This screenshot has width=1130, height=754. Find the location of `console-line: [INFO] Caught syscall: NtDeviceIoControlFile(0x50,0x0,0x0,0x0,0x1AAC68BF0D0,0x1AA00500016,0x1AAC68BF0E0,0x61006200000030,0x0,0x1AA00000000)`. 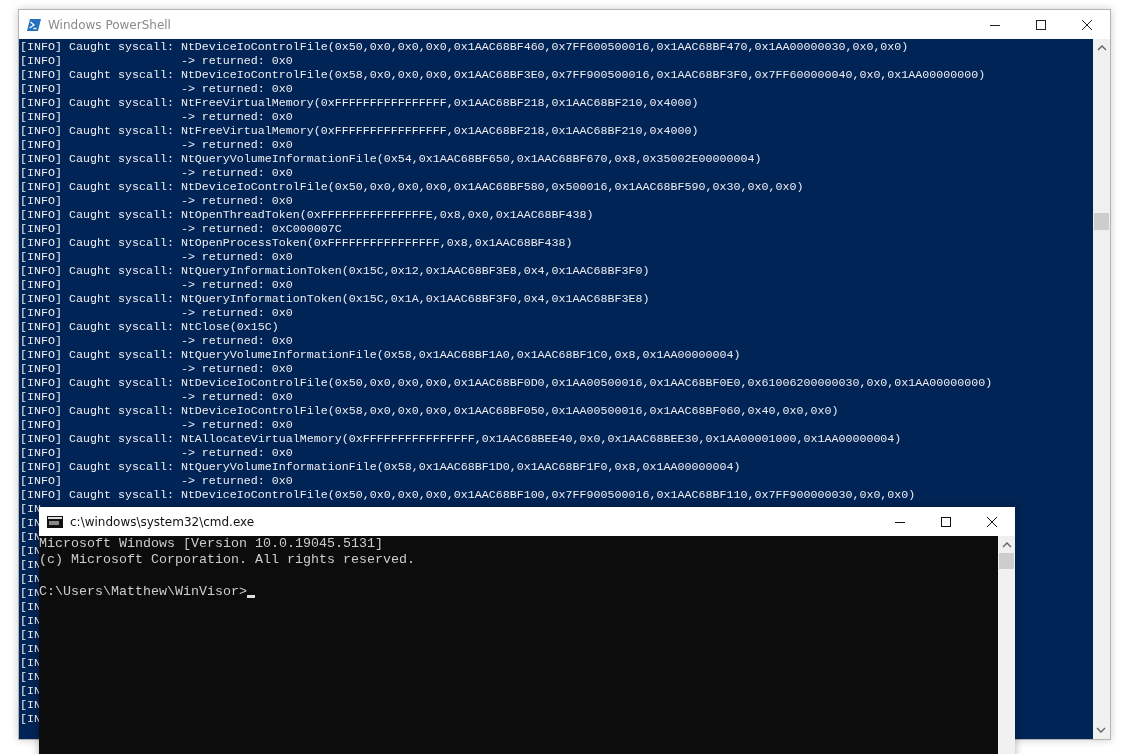

console-line: [INFO] Caught syscall: NtDeviceIoControlFile(0x50,0x0,0x0,0x0,0x1AAC68BF0D0,0x1AA00500016,0x1AAC68BF0E0,0x61006200000030,0x0,0x1AA00000000) is located at coordinates (507, 383).